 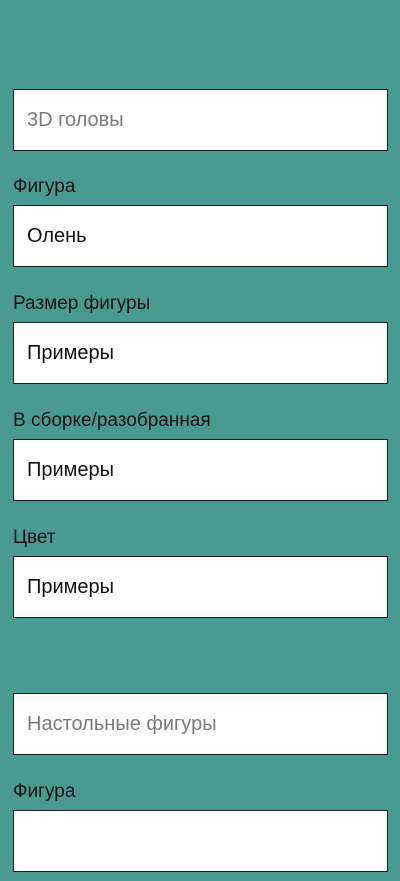 What do you see at coordinates (71, 352) in the screenshot?
I see `figure-size-value: Примеры` at bounding box center [71, 352].